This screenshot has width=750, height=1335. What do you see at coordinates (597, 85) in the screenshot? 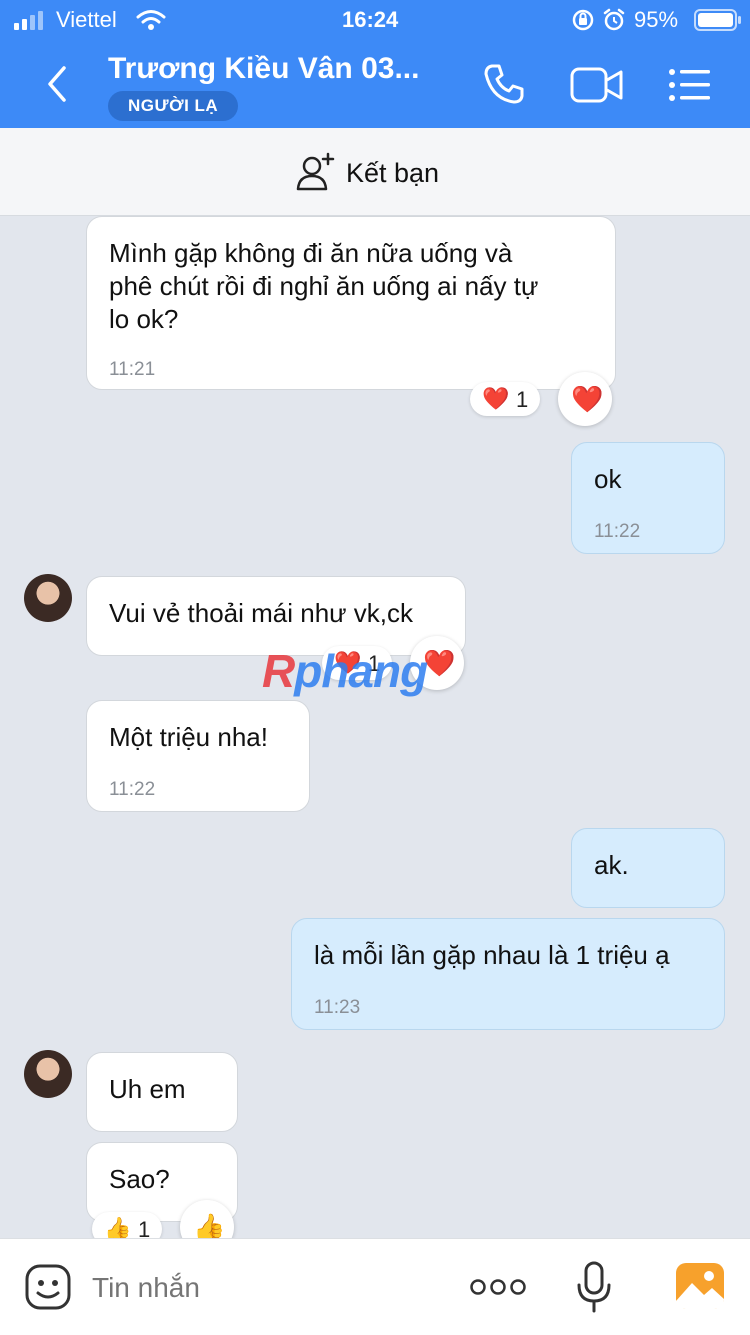
I see `video-call-icon` at bounding box center [597, 85].